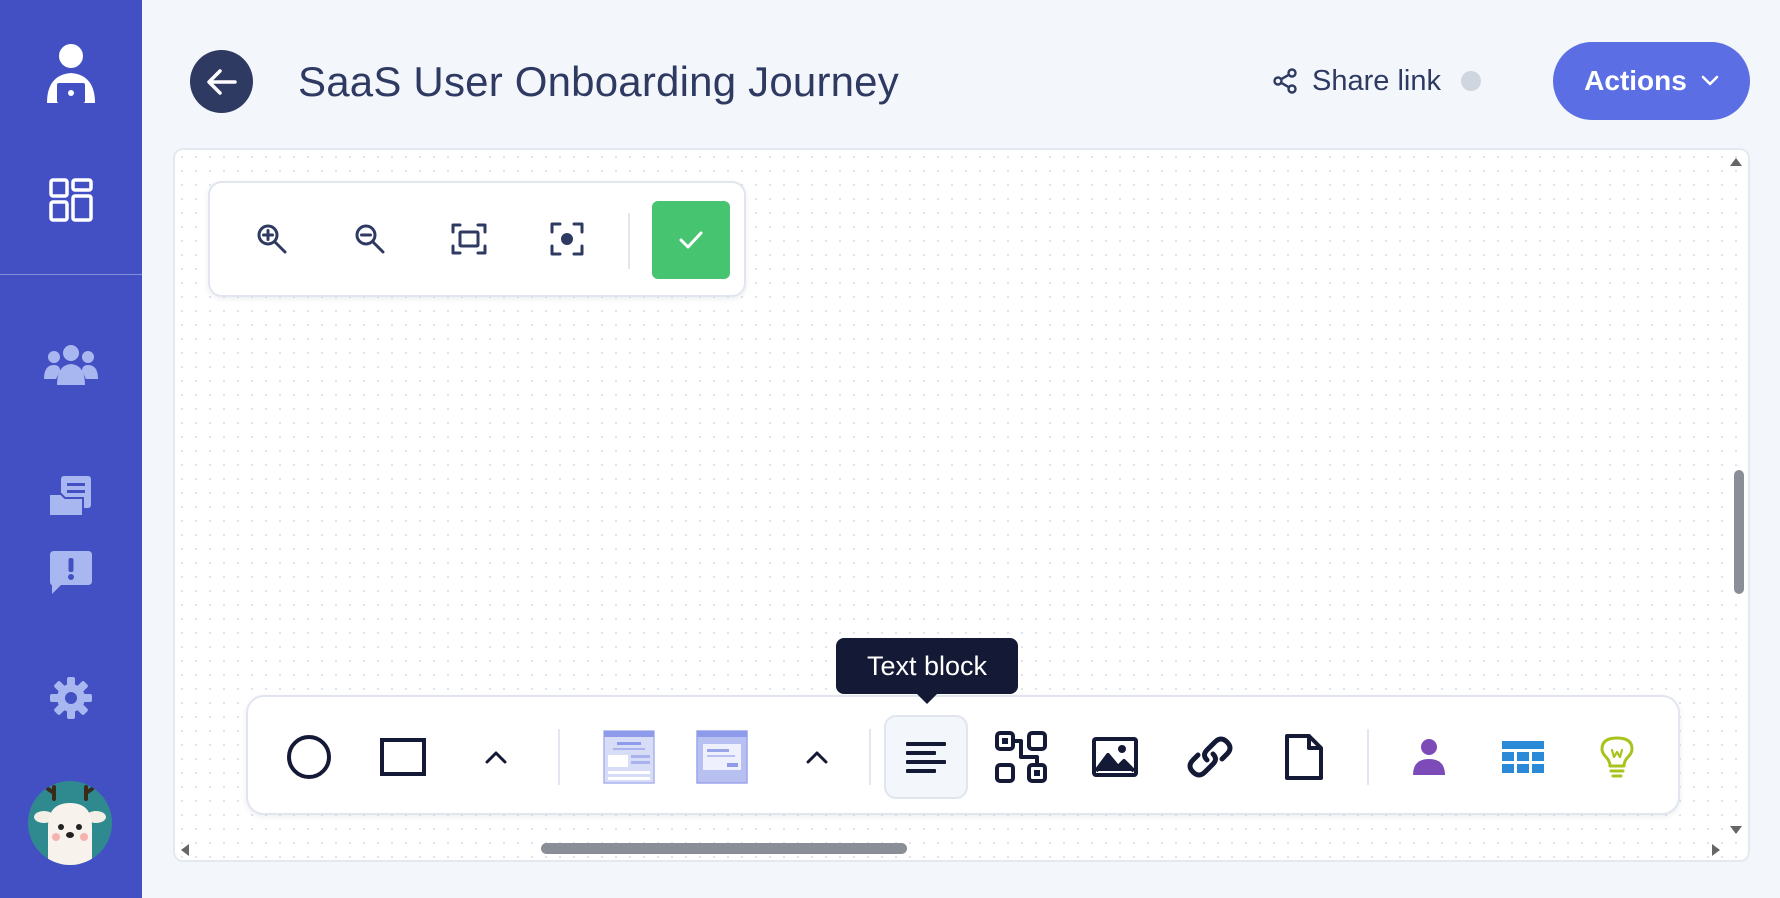 This screenshot has height=898, width=1780. I want to click on shape-toolbar, so click(963, 755).